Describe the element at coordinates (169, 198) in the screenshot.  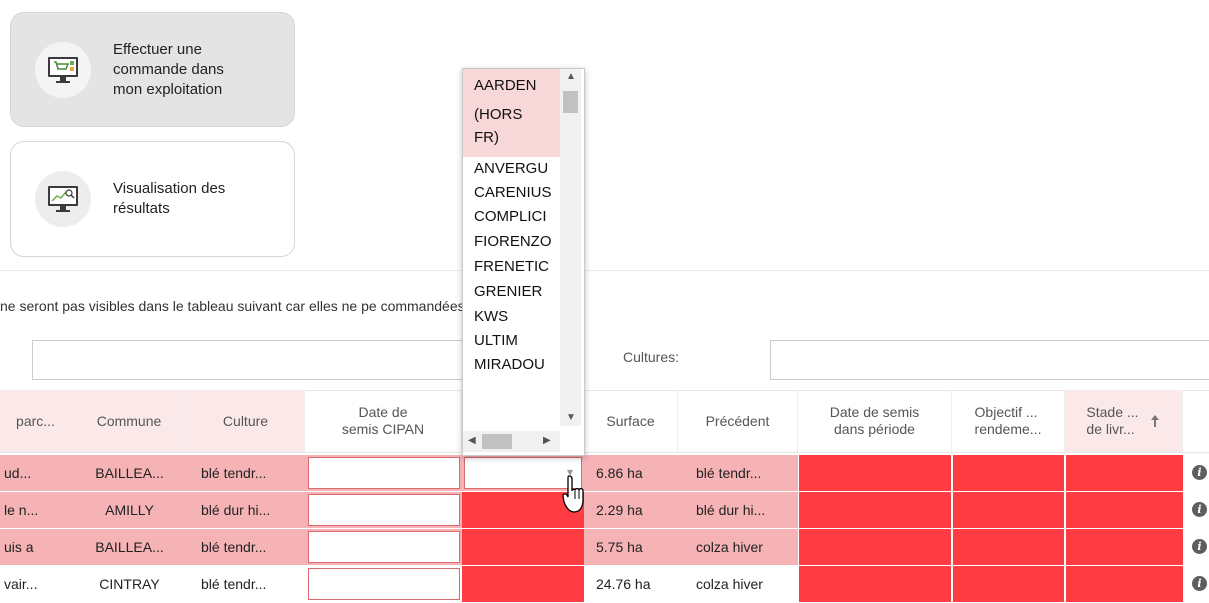
I see `results-action-label: Visualisation des résultats` at that location.